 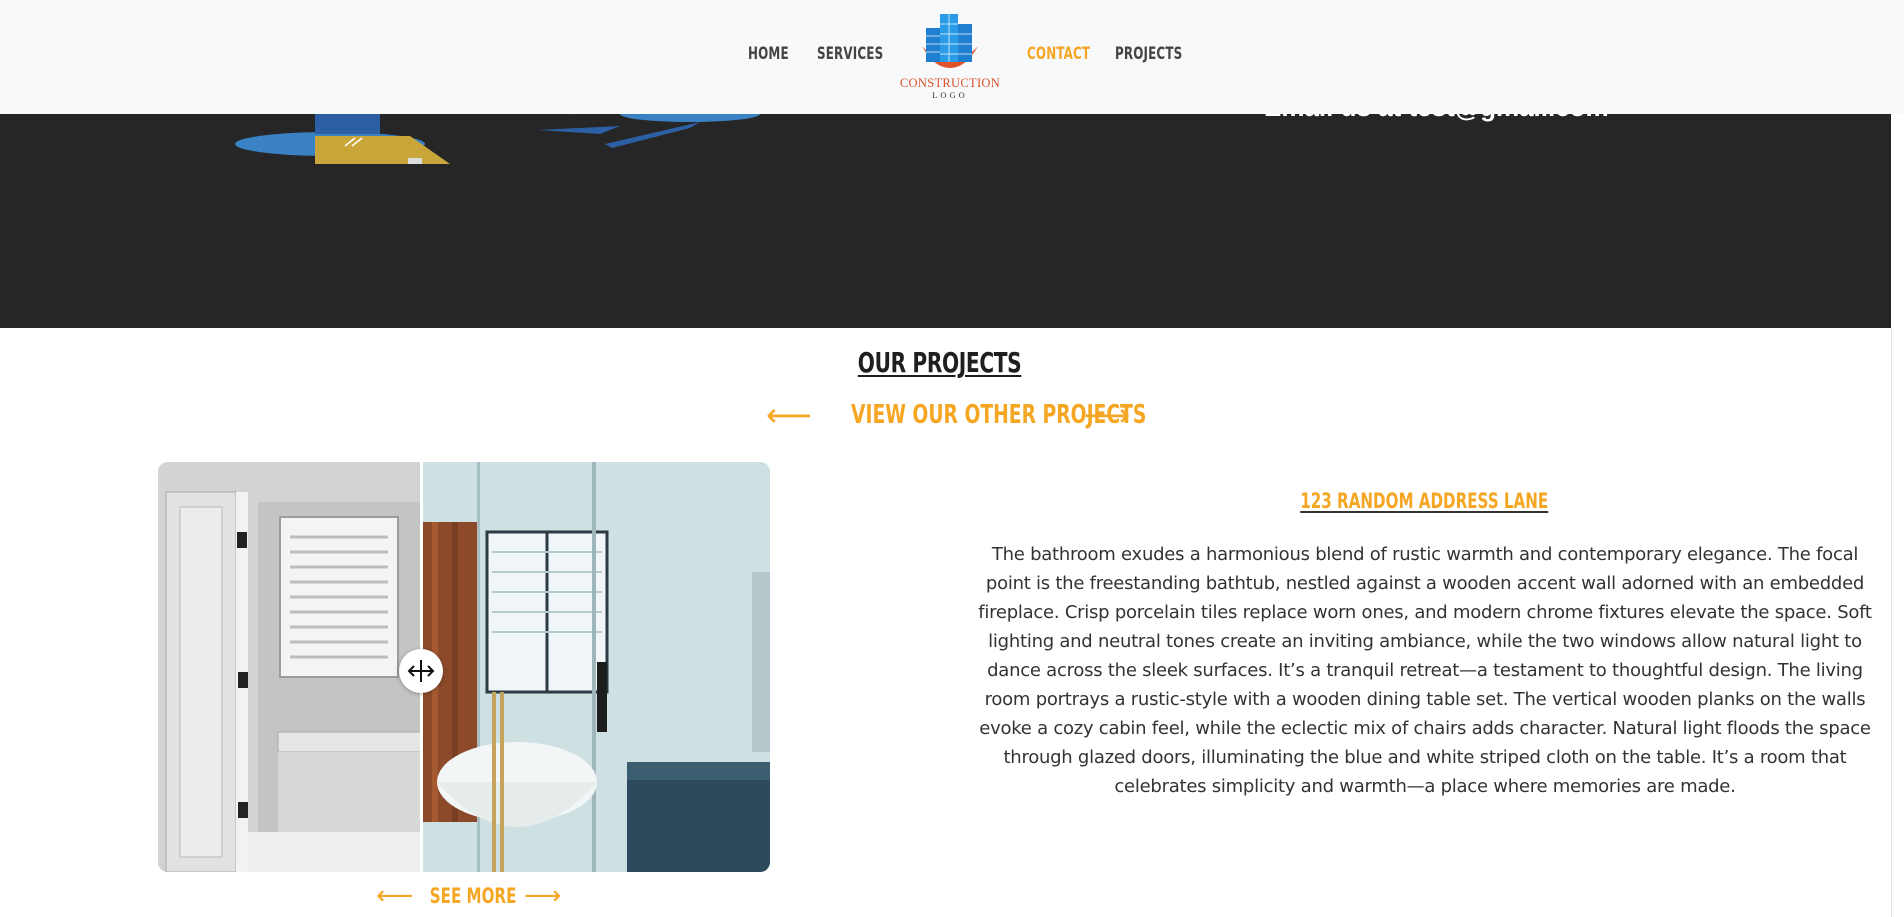 What do you see at coordinates (421, 671) in the screenshot?
I see `drag-handle-icon` at bounding box center [421, 671].